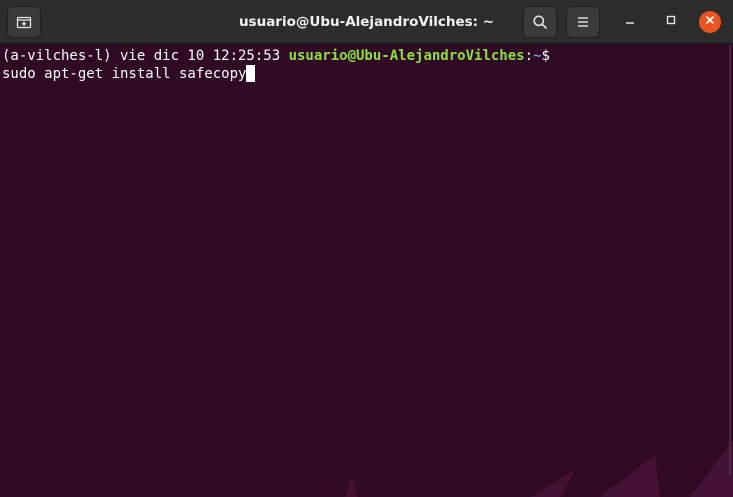 Image resolution: width=733 pixels, height=497 pixels. What do you see at coordinates (124, 74) in the screenshot?
I see `command-text: sudo apt-get install safecopy` at bounding box center [124, 74].